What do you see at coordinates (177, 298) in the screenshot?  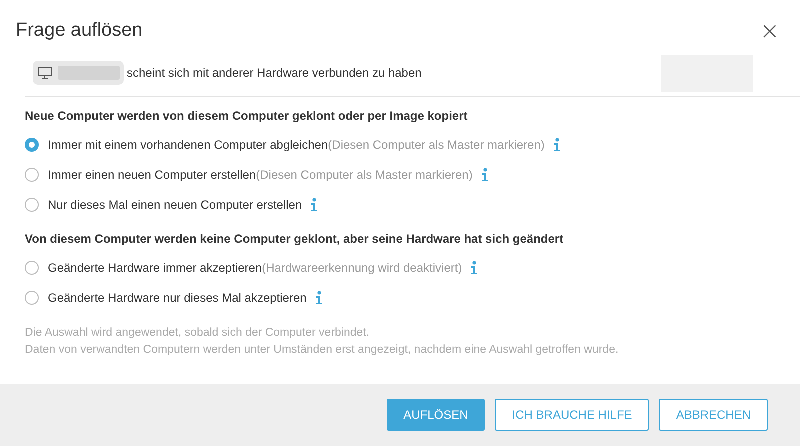 I see `option-label: Geänderte Hardware nur dieses Mal akzeptieren` at bounding box center [177, 298].